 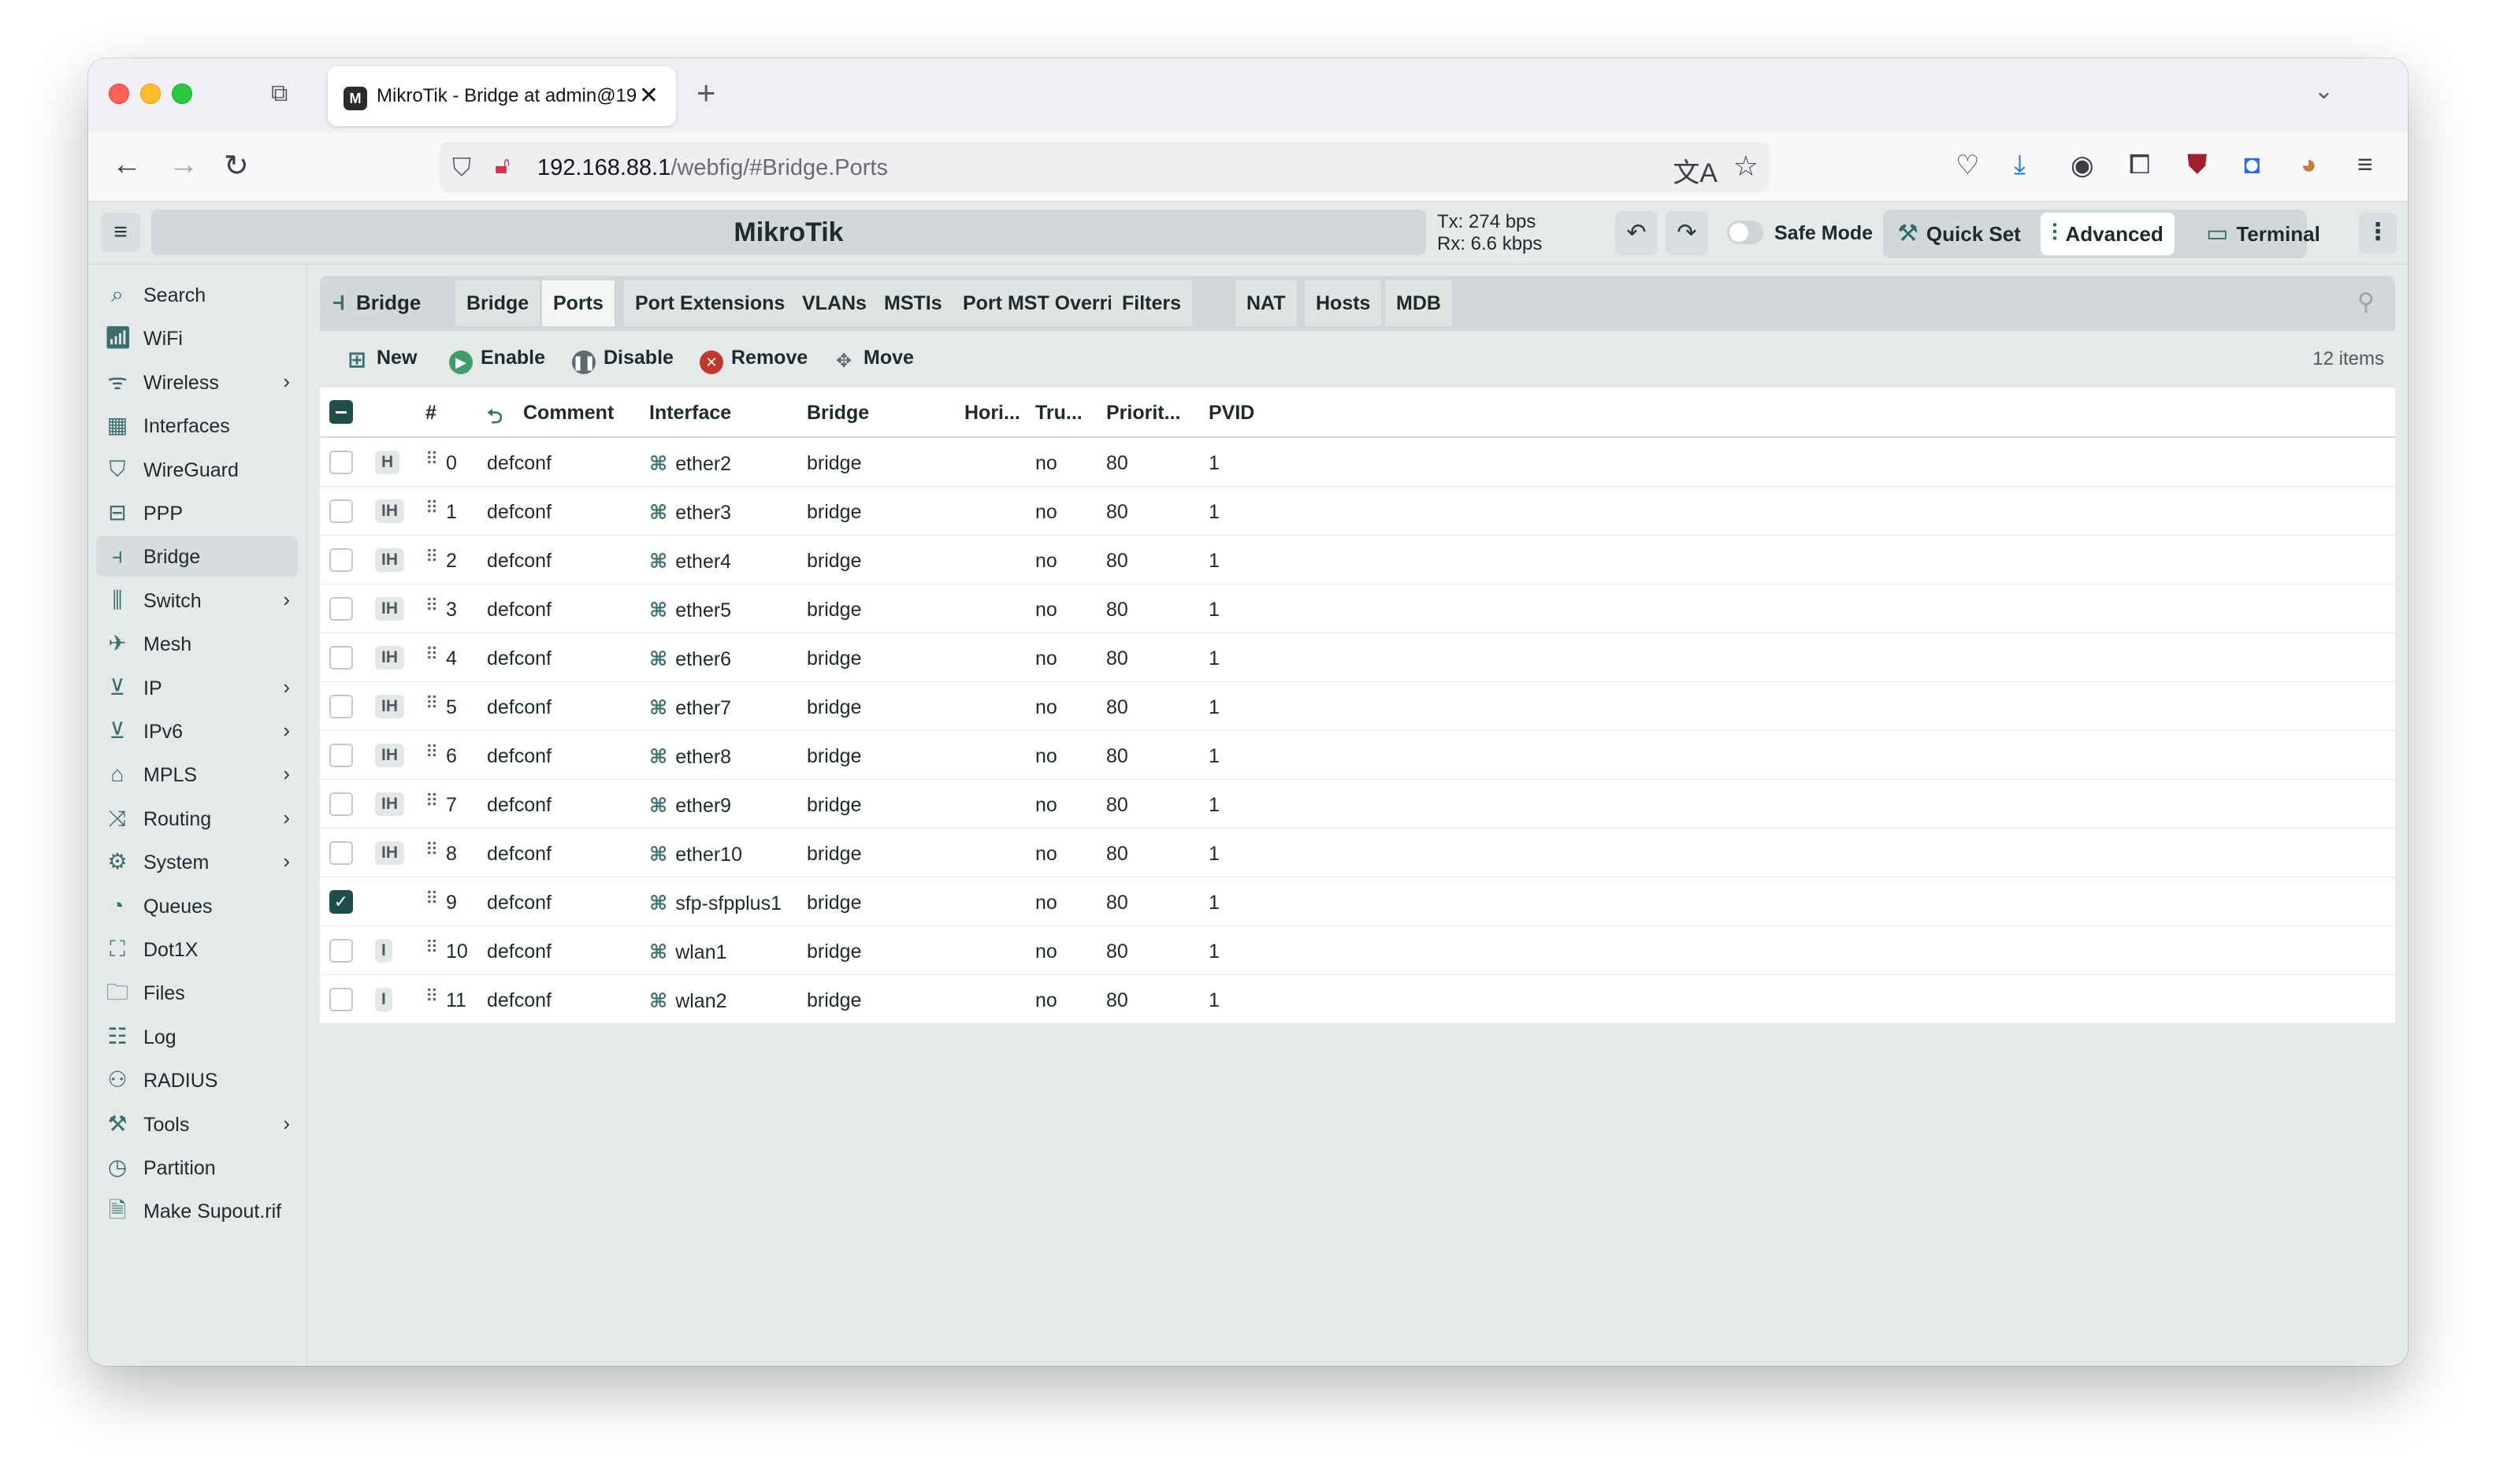 I want to click on reload-icon: ↻, so click(x=236, y=166).